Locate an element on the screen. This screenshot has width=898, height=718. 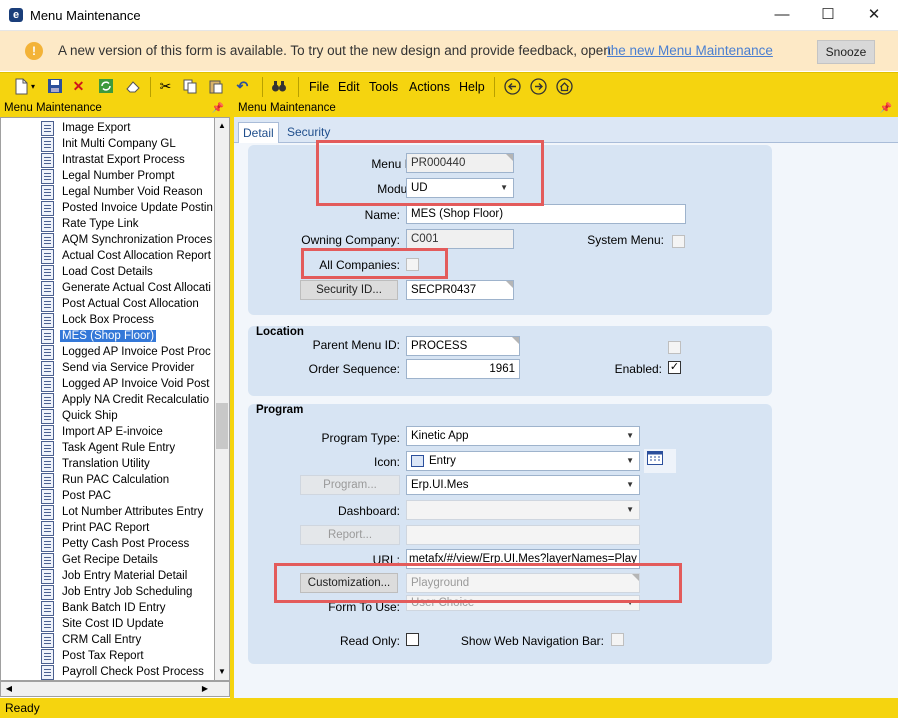
menu-tree-item-label: CRM Call Entry is located at coordinates (102, 640).